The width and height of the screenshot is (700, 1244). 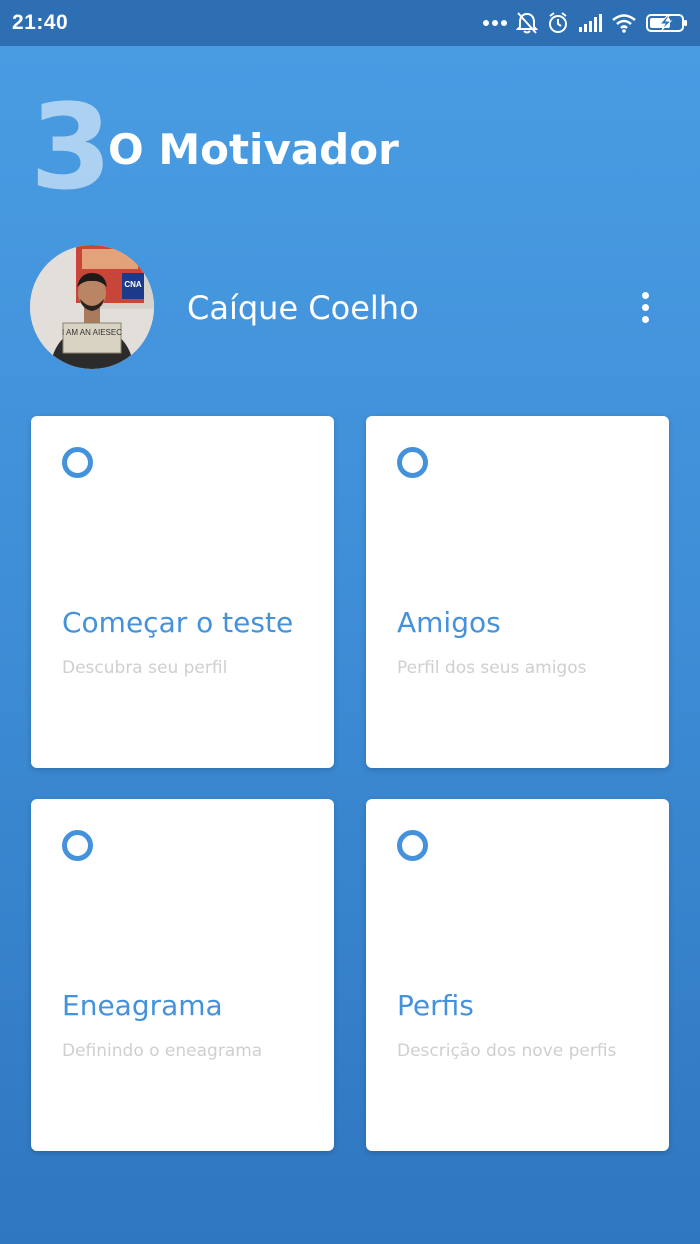 I want to click on profile-row: CNA I AM AN AIESEC Caíque Coelho, so click(x=350, y=307).